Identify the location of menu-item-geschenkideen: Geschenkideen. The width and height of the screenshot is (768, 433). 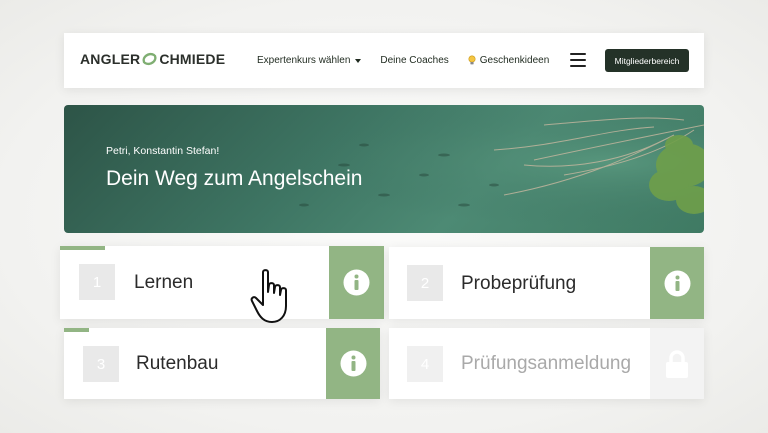
(509, 60).